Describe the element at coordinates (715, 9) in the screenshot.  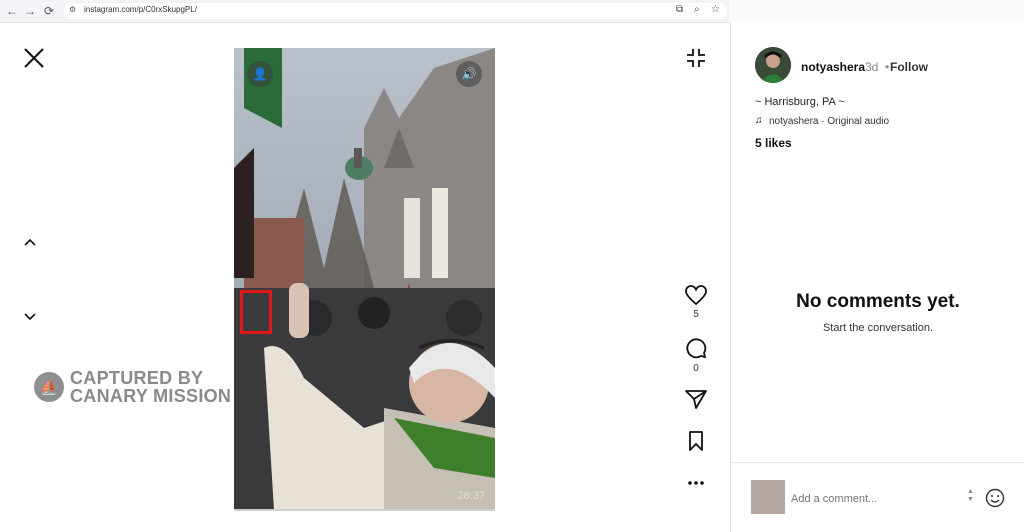
I see `bookmark-star-icon: ☆` at that location.